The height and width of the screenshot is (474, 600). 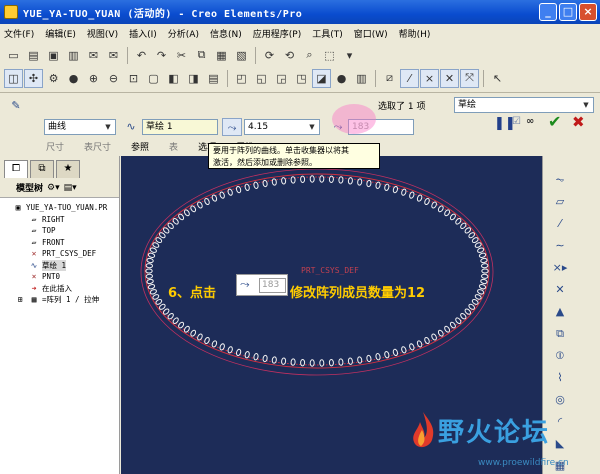 I want to click on email-icon: ✉, so click(x=93, y=55).